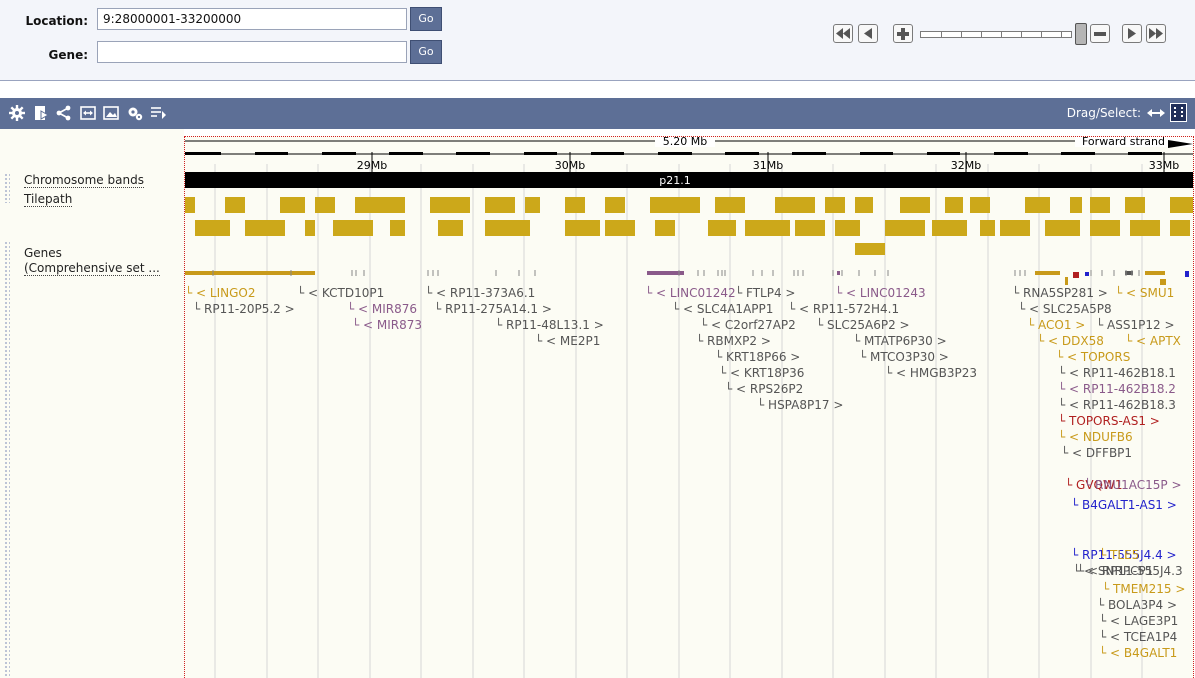 This screenshot has width=1195, height=678. What do you see at coordinates (748, 324) in the screenshot?
I see `gene-label: └ < C2orf27AP2` at bounding box center [748, 324].